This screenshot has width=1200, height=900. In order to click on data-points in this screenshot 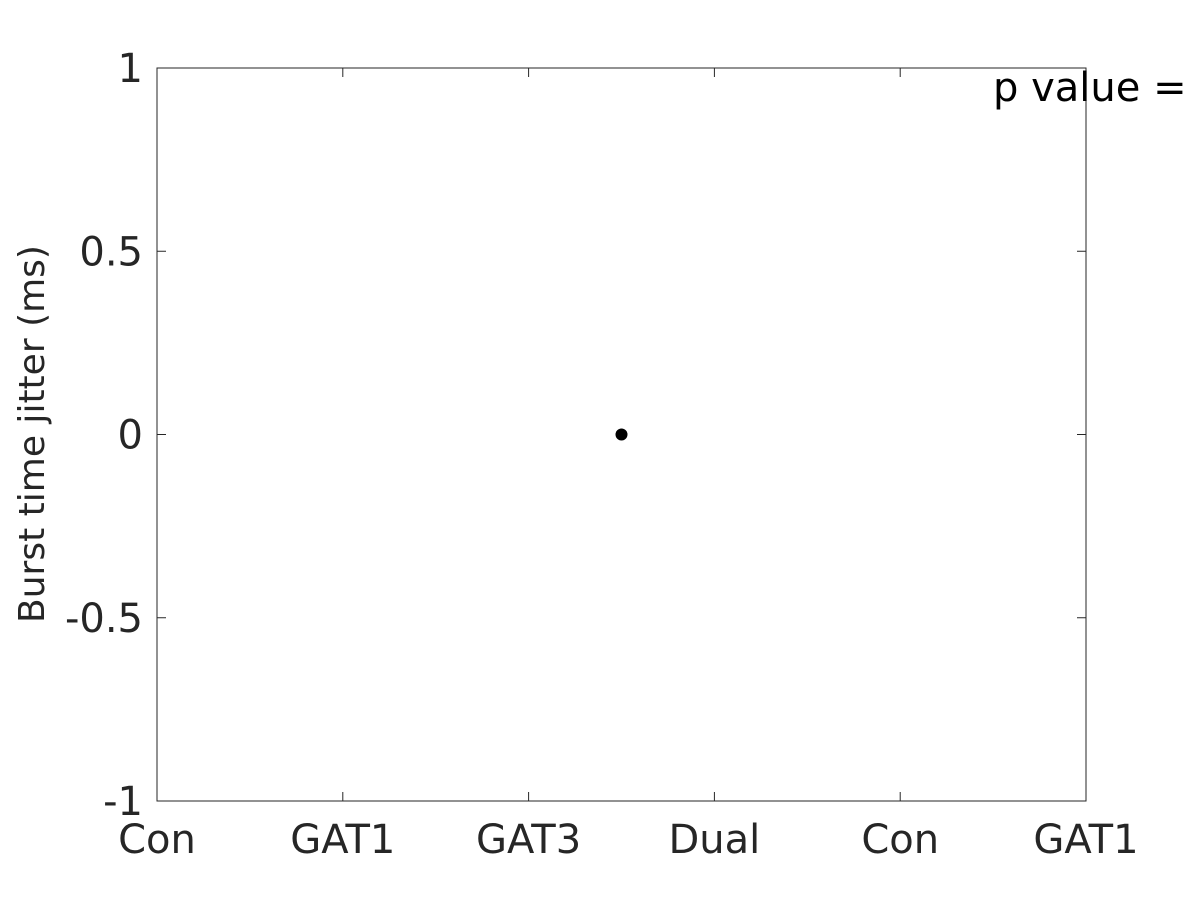, I will do `click(621, 434)`.